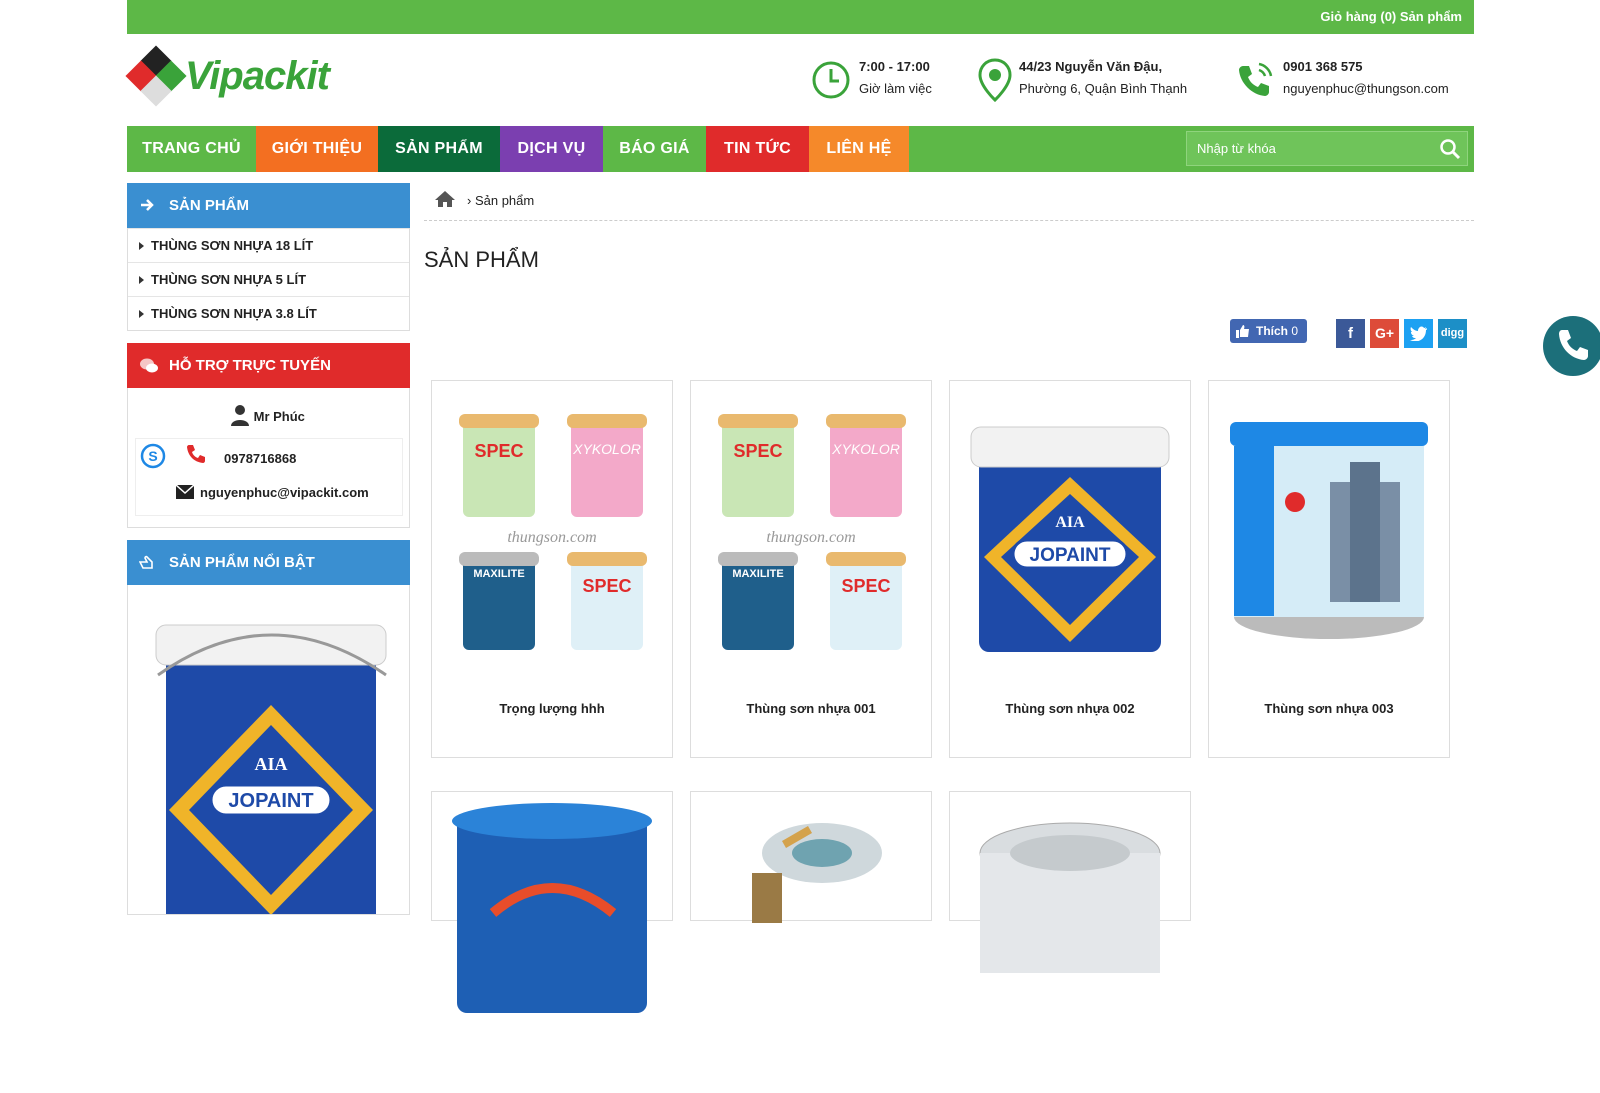 This screenshot has height=1093, width=1600. I want to click on main-content: › Sản phẩm SẢN PHẨM Thích 0 f G+ digg, so click(949, 265).